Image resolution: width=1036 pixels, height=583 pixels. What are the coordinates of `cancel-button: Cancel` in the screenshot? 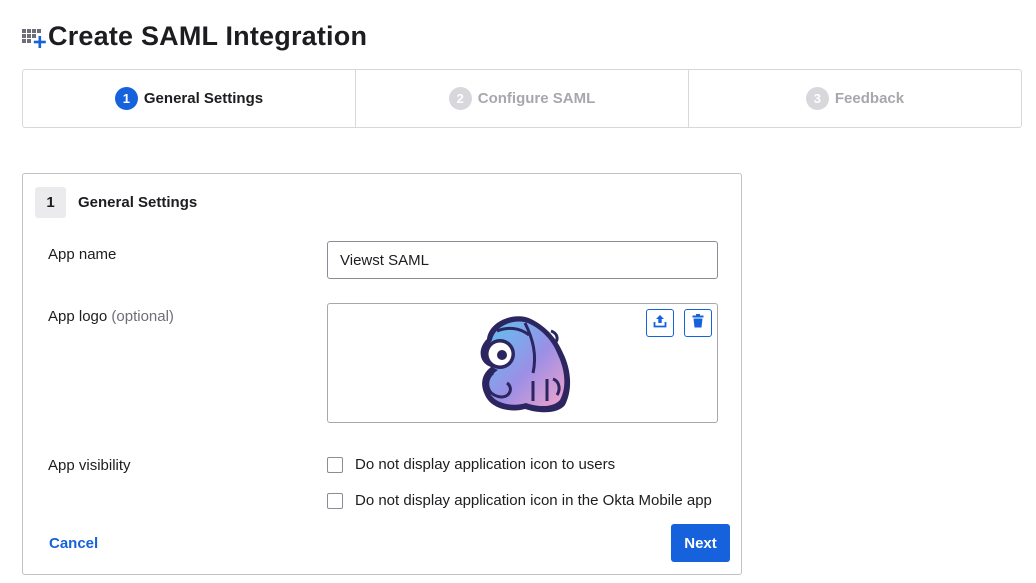 It's located at (73, 543).